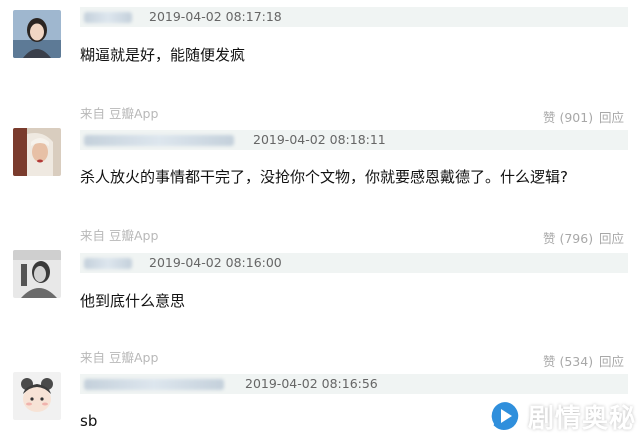  Describe the element at coordinates (568, 237) in the screenshot. I see `vote-button: 赞 (796)` at that location.